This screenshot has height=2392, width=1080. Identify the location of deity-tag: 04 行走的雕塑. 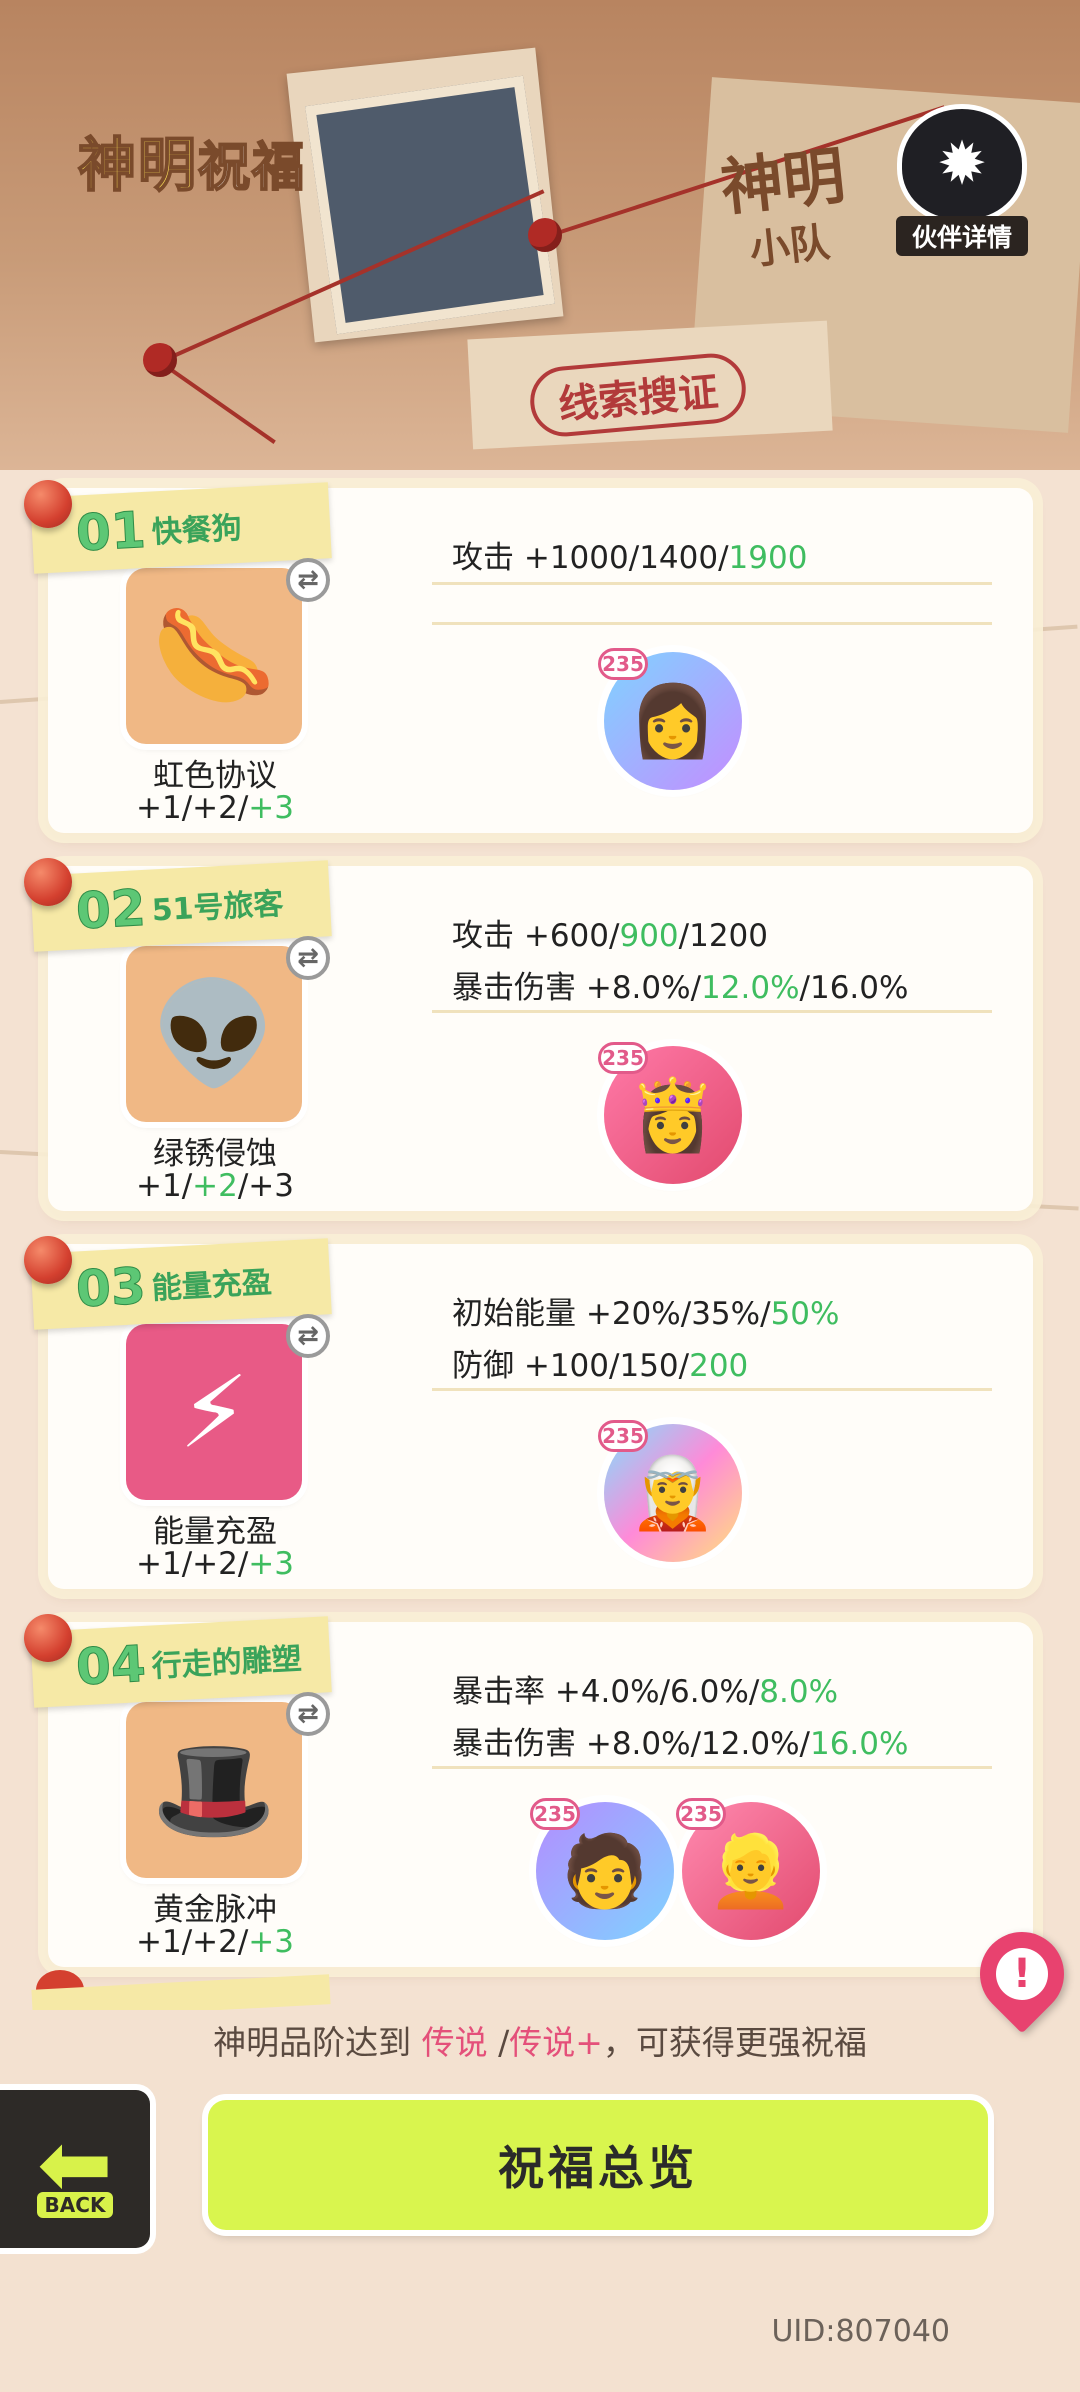
(181, 1662).